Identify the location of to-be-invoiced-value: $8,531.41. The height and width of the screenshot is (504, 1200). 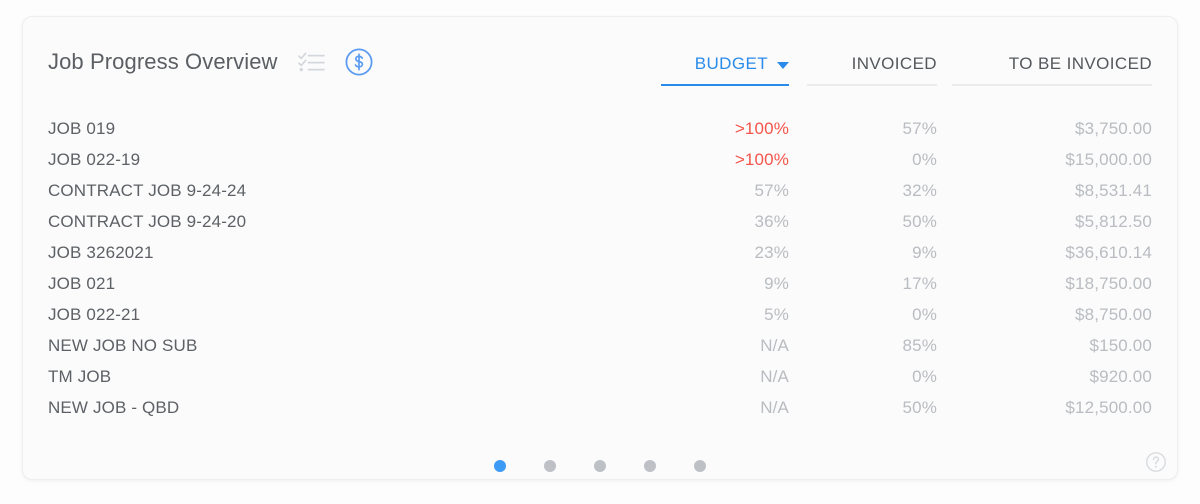
(1113, 190).